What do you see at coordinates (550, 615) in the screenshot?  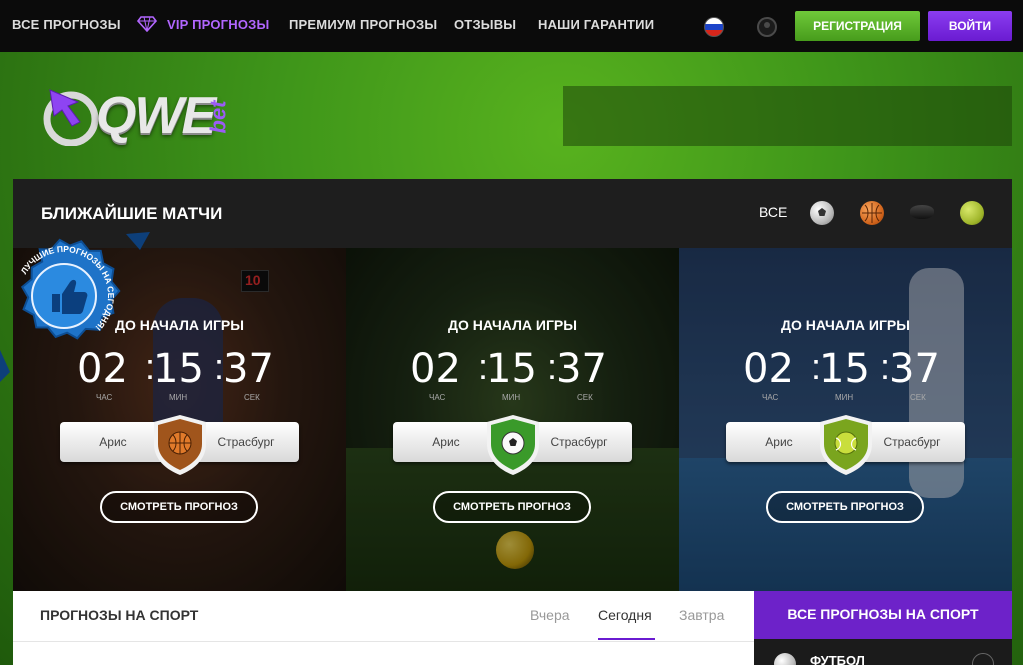 I see `tab-yesterday: Вчера` at bounding box center [550, 615].